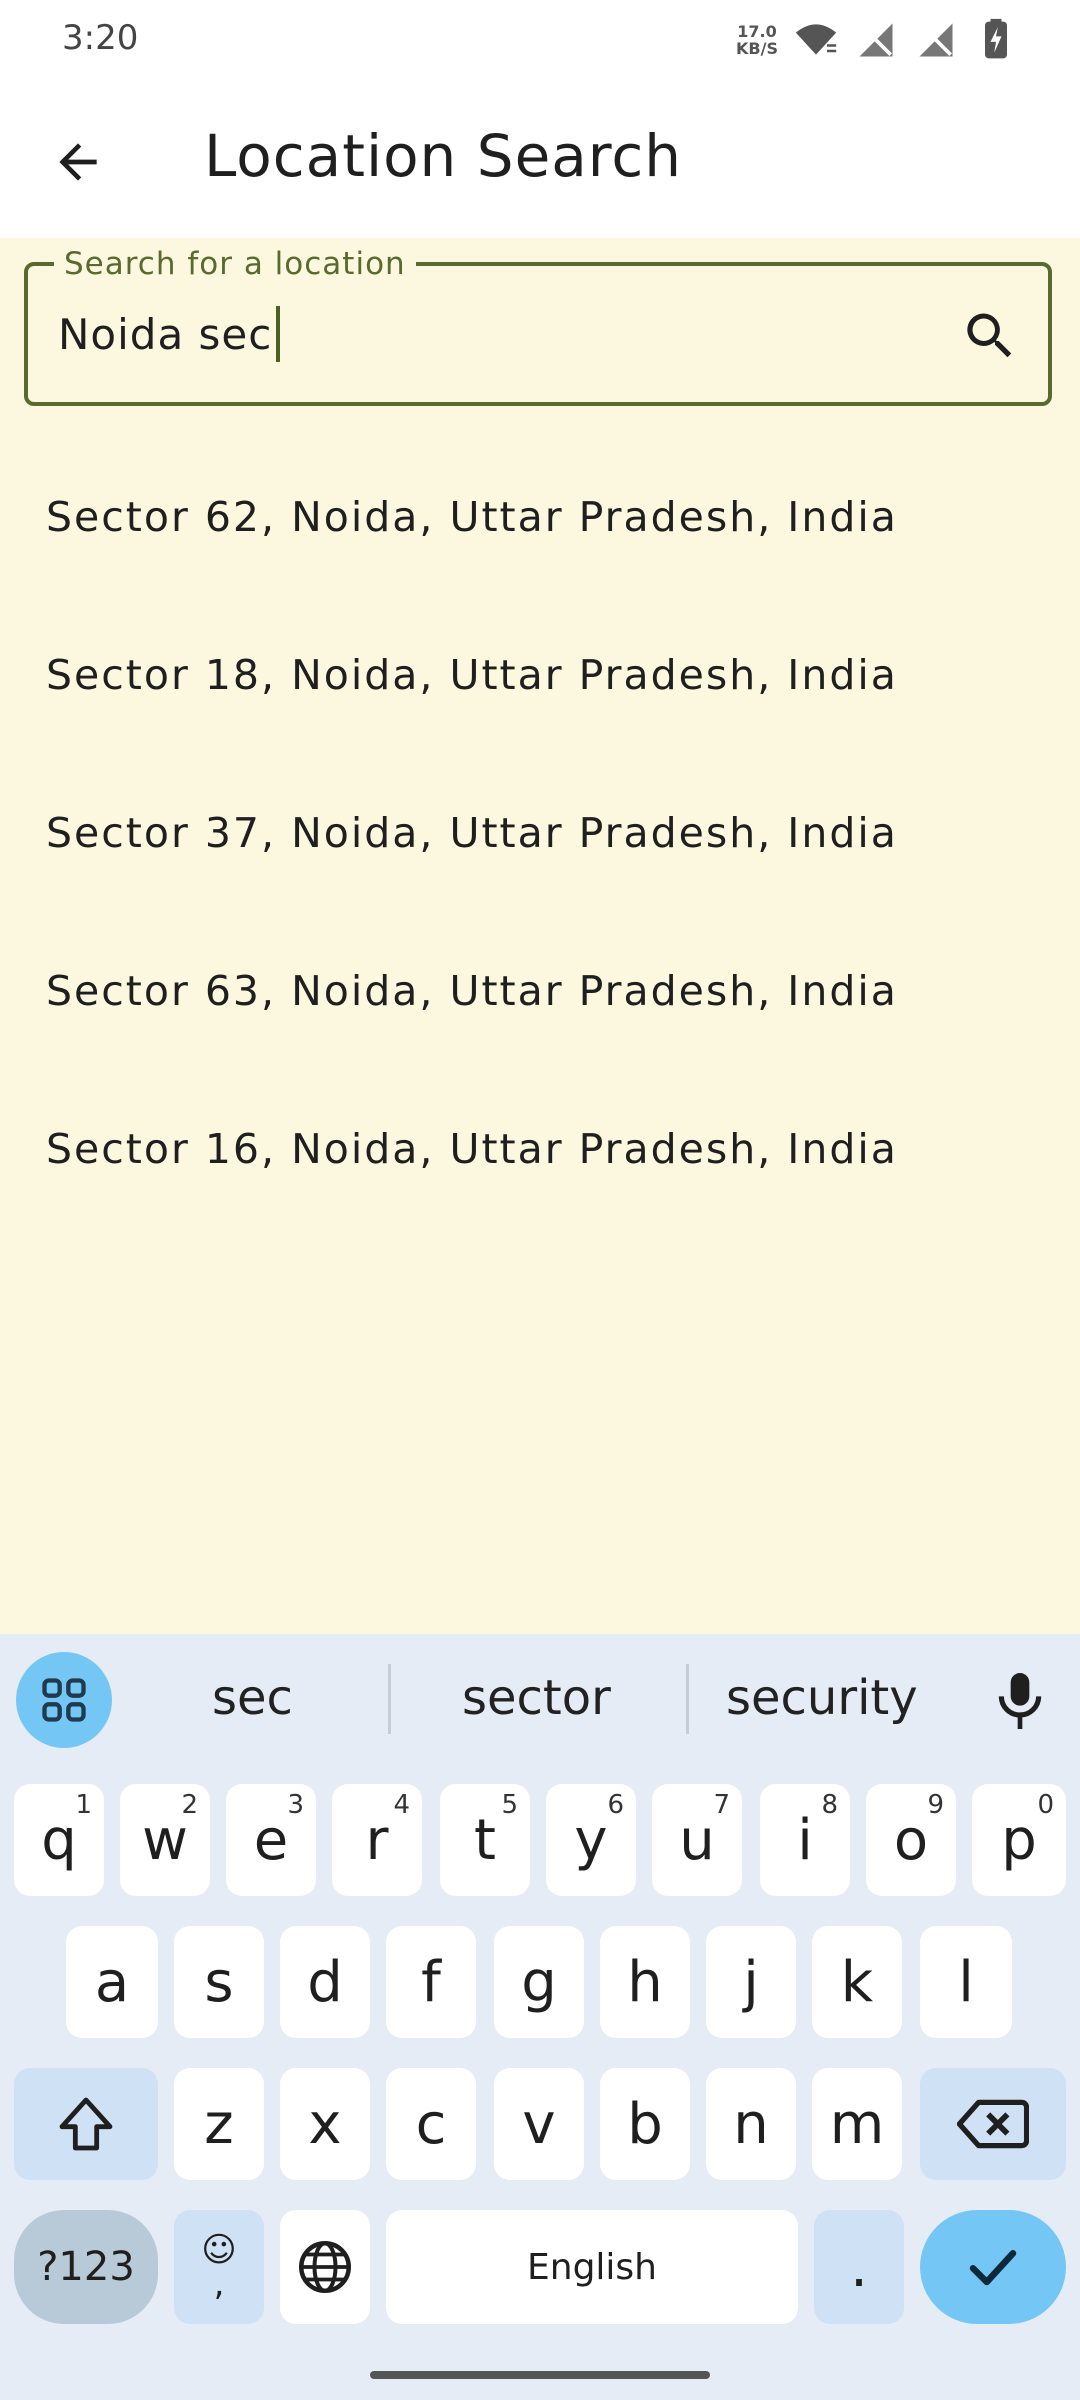 The image size is (1080, 2400). Describe the element at coordinates (540, 1149) in the screenshot. I see `search-result-item: Sector 16, Noida, Uttar Pradesh, India` at that location.